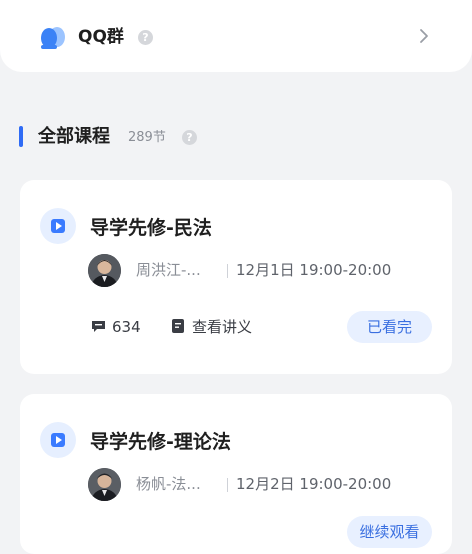  Describe the element at coordinates (389, 327) in the screenshot. I see `watched-button: 已看完` at that location.